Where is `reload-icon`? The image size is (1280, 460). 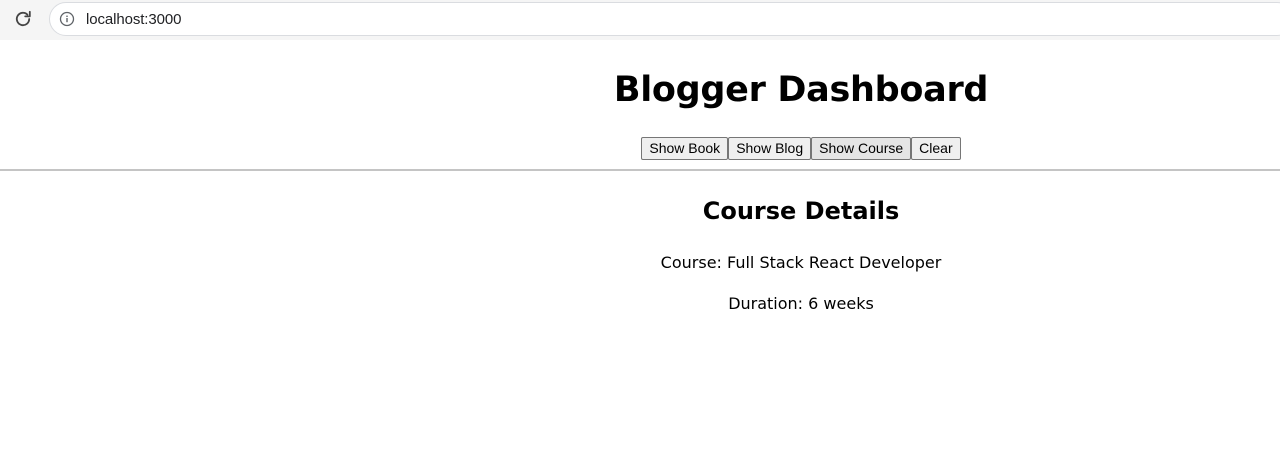 reload-icon is located at coordinates (23, 18).